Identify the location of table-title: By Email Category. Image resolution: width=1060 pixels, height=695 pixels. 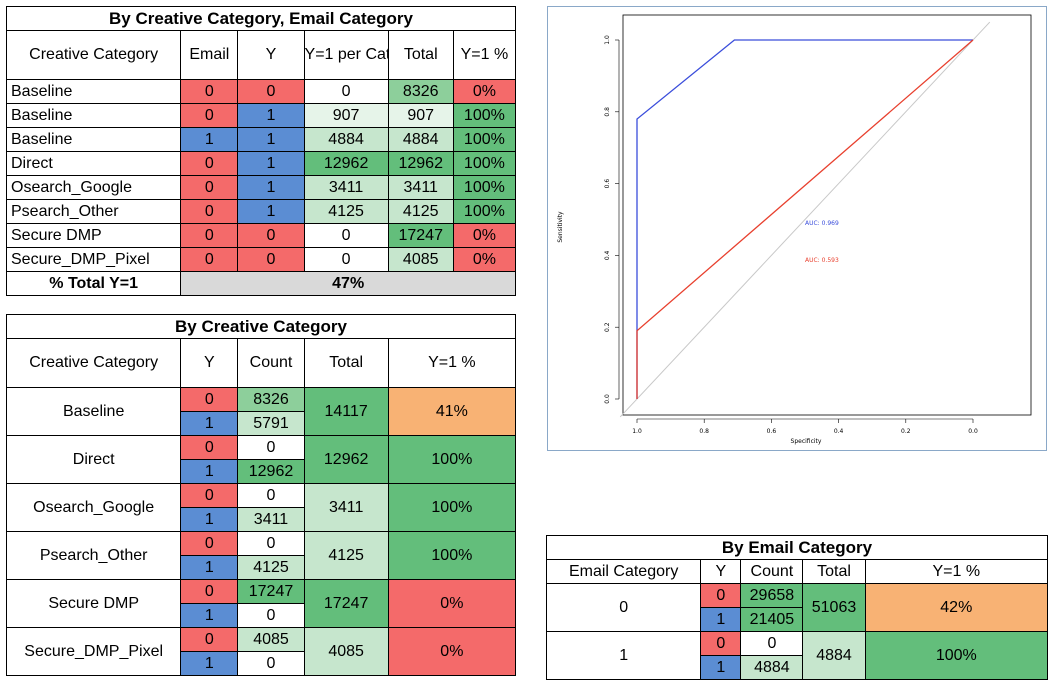
(797, 547).